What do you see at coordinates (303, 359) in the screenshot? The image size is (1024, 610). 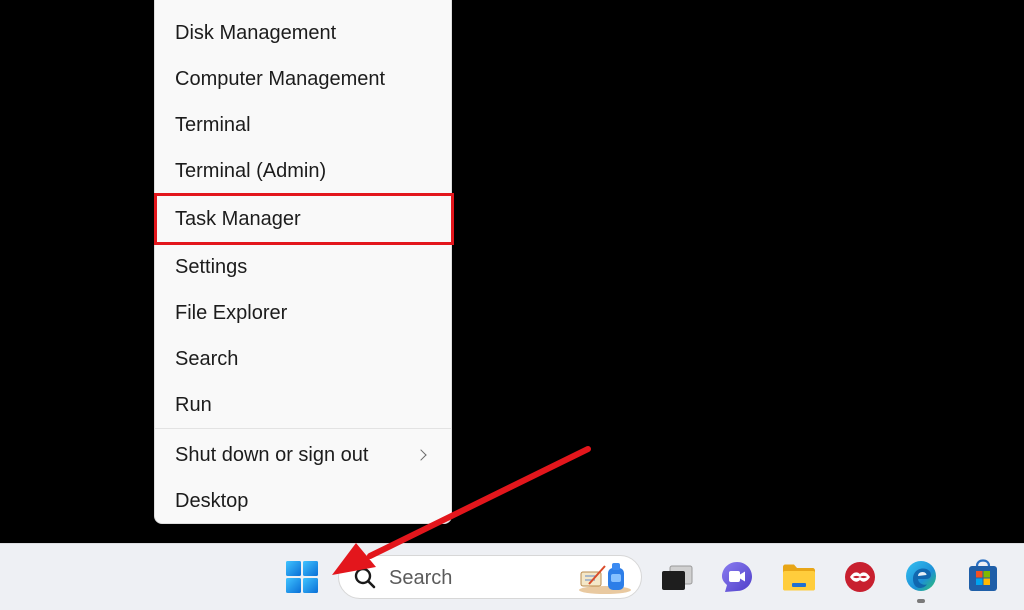 I see `menu-item-search: Search` at bounding box center [303, 359].